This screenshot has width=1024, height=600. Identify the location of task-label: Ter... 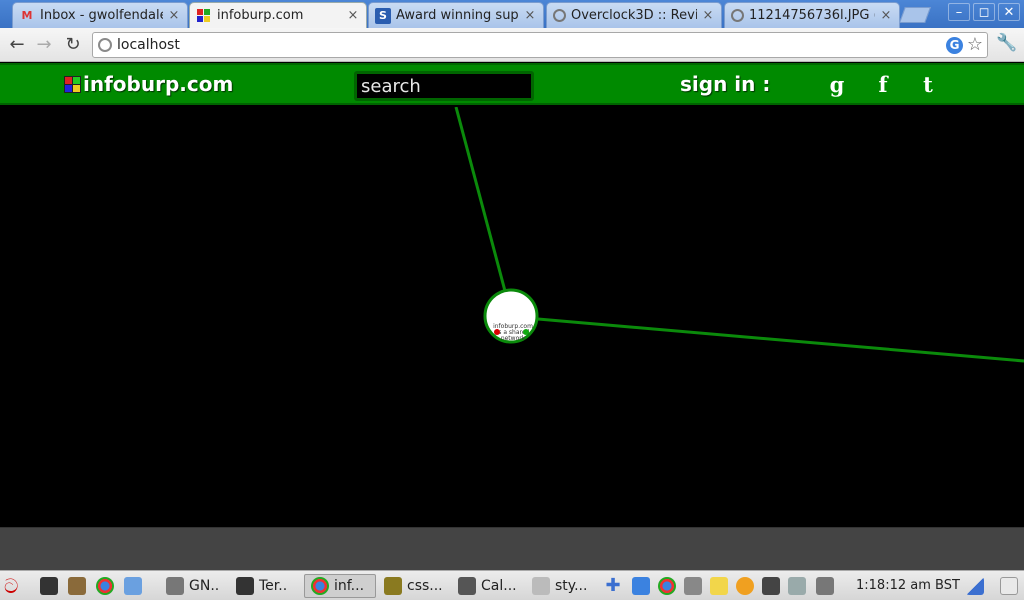
(273, 586).